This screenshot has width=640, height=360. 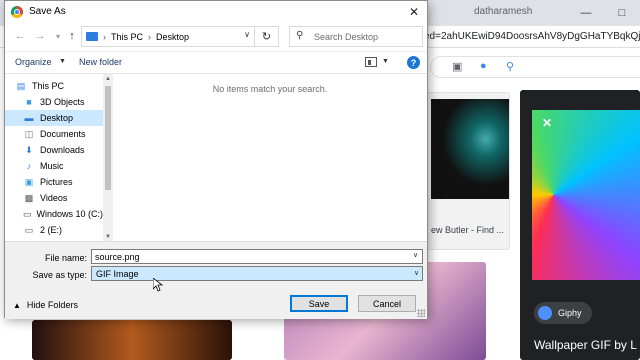 What do you see at coordinates (216, 12) in the screenshot?
I see `dialog-title-bar: Save As ✕` at bounding box center [216, 12].